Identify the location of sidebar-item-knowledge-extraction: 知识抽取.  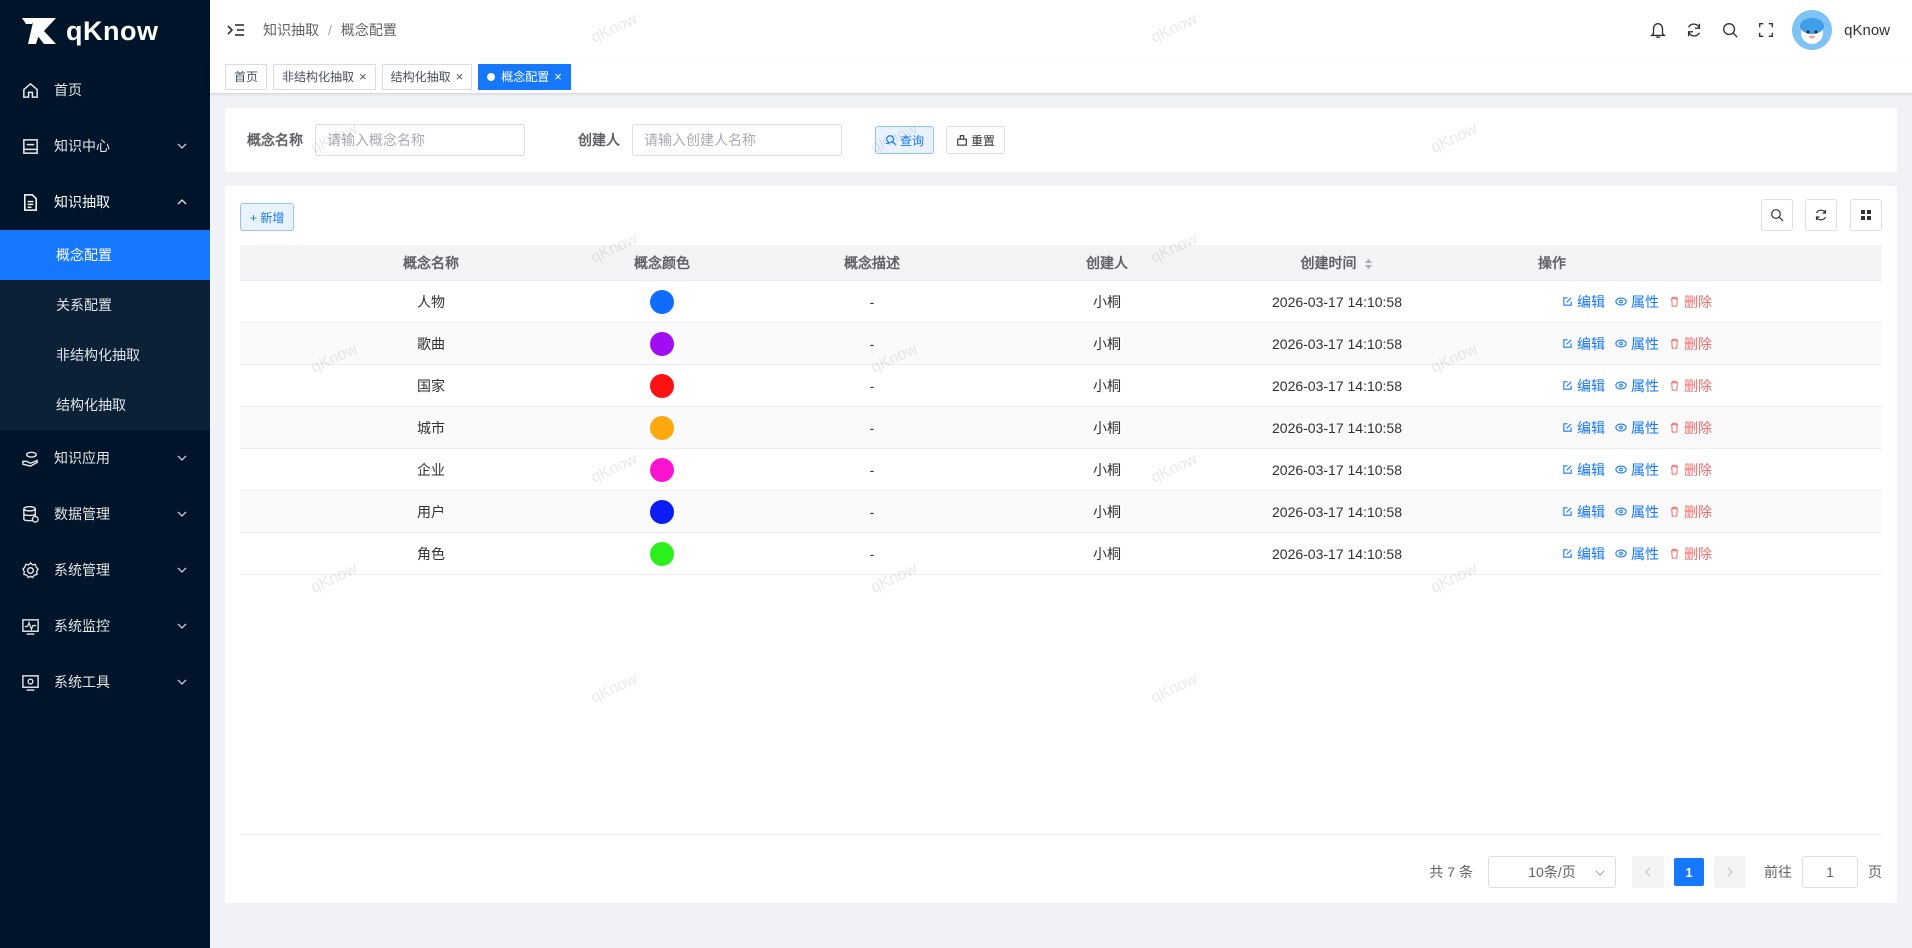
(105, 202).